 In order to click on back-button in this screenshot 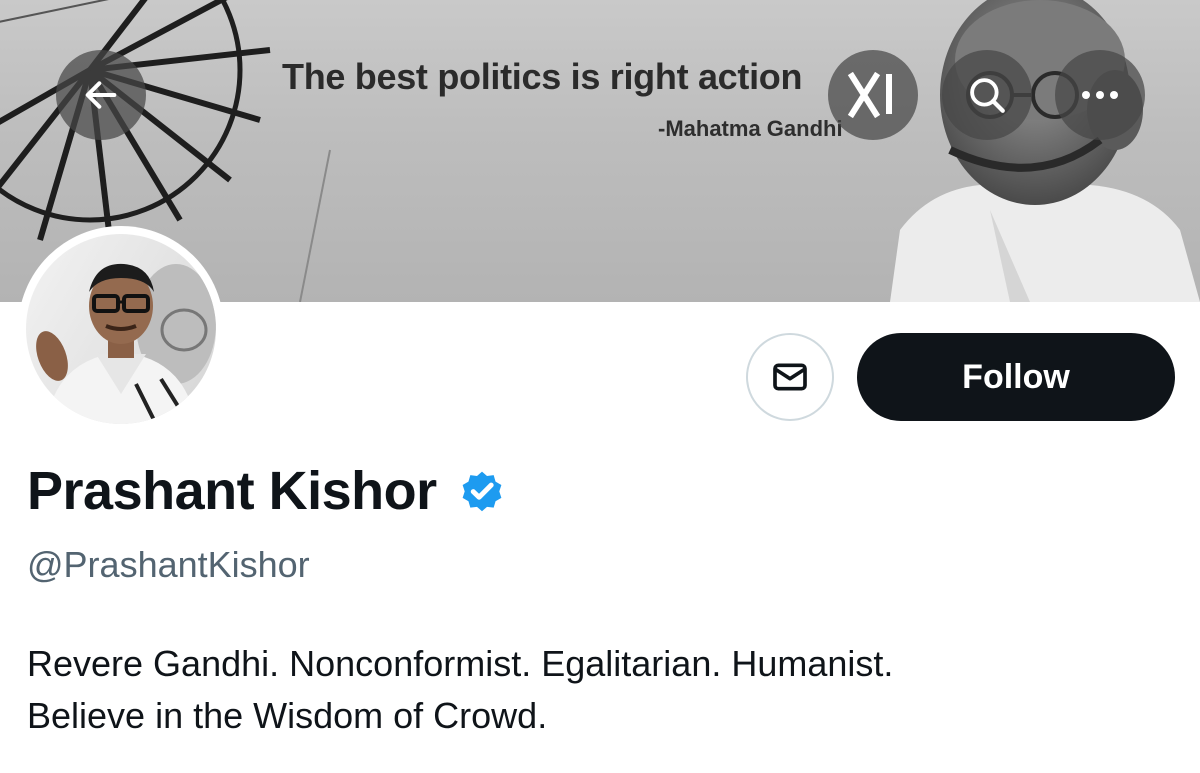, I will do `click(101, 95)`.